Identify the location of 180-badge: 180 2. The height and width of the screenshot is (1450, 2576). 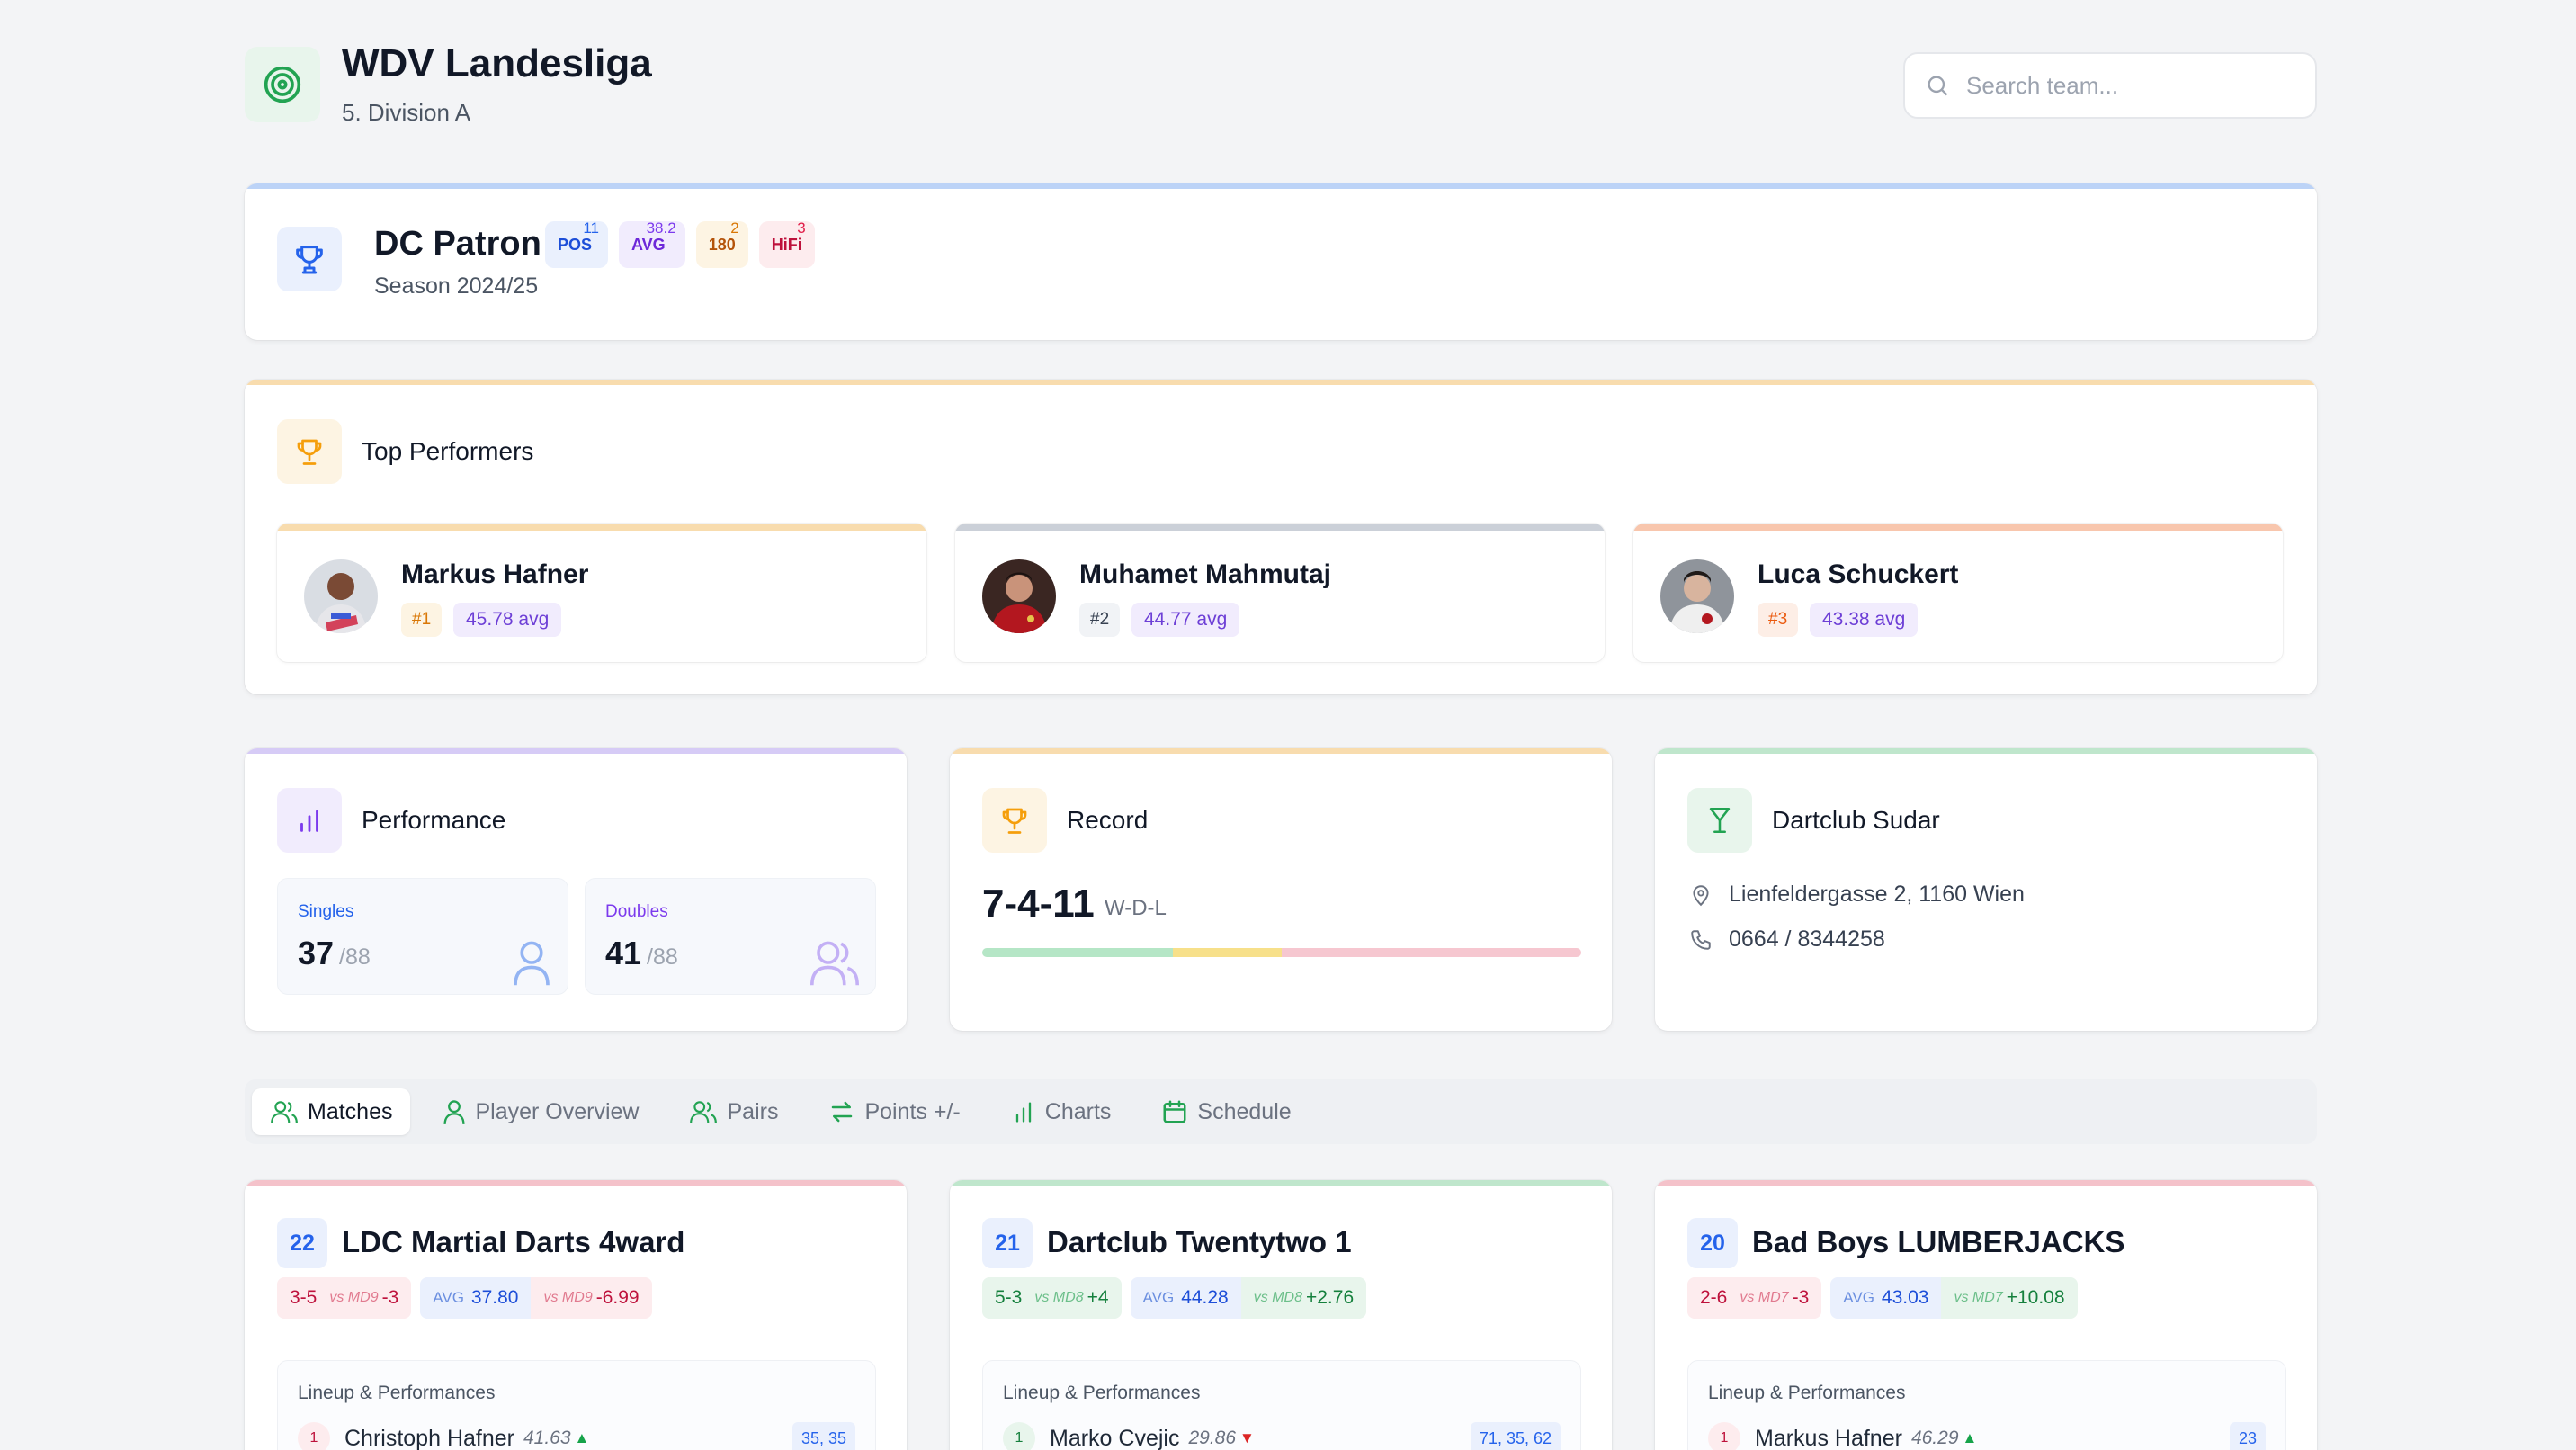
(721, 244).